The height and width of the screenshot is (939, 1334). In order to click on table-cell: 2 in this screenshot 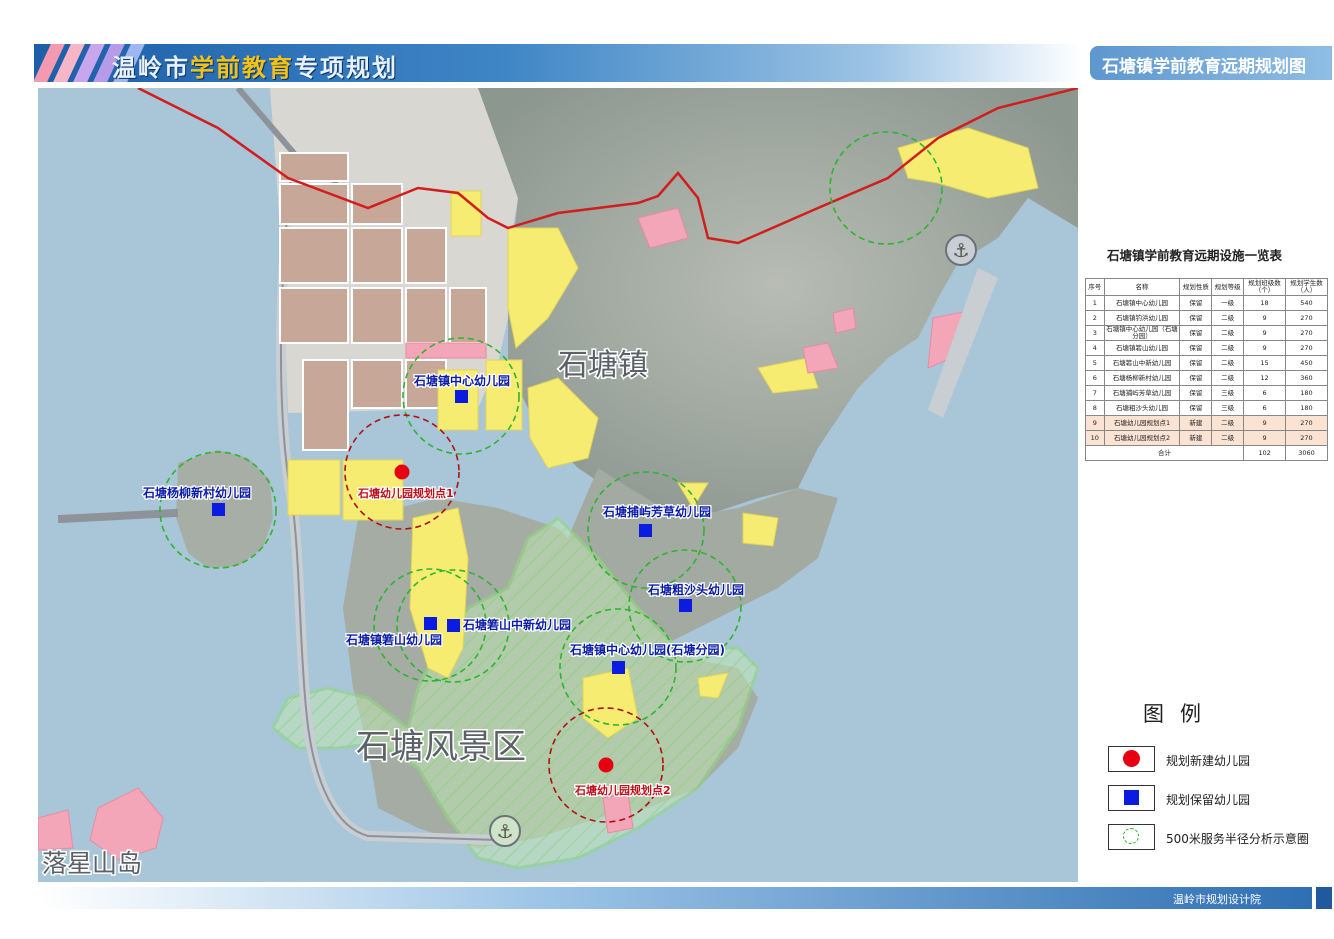, I will do `click(1095, 318)`.